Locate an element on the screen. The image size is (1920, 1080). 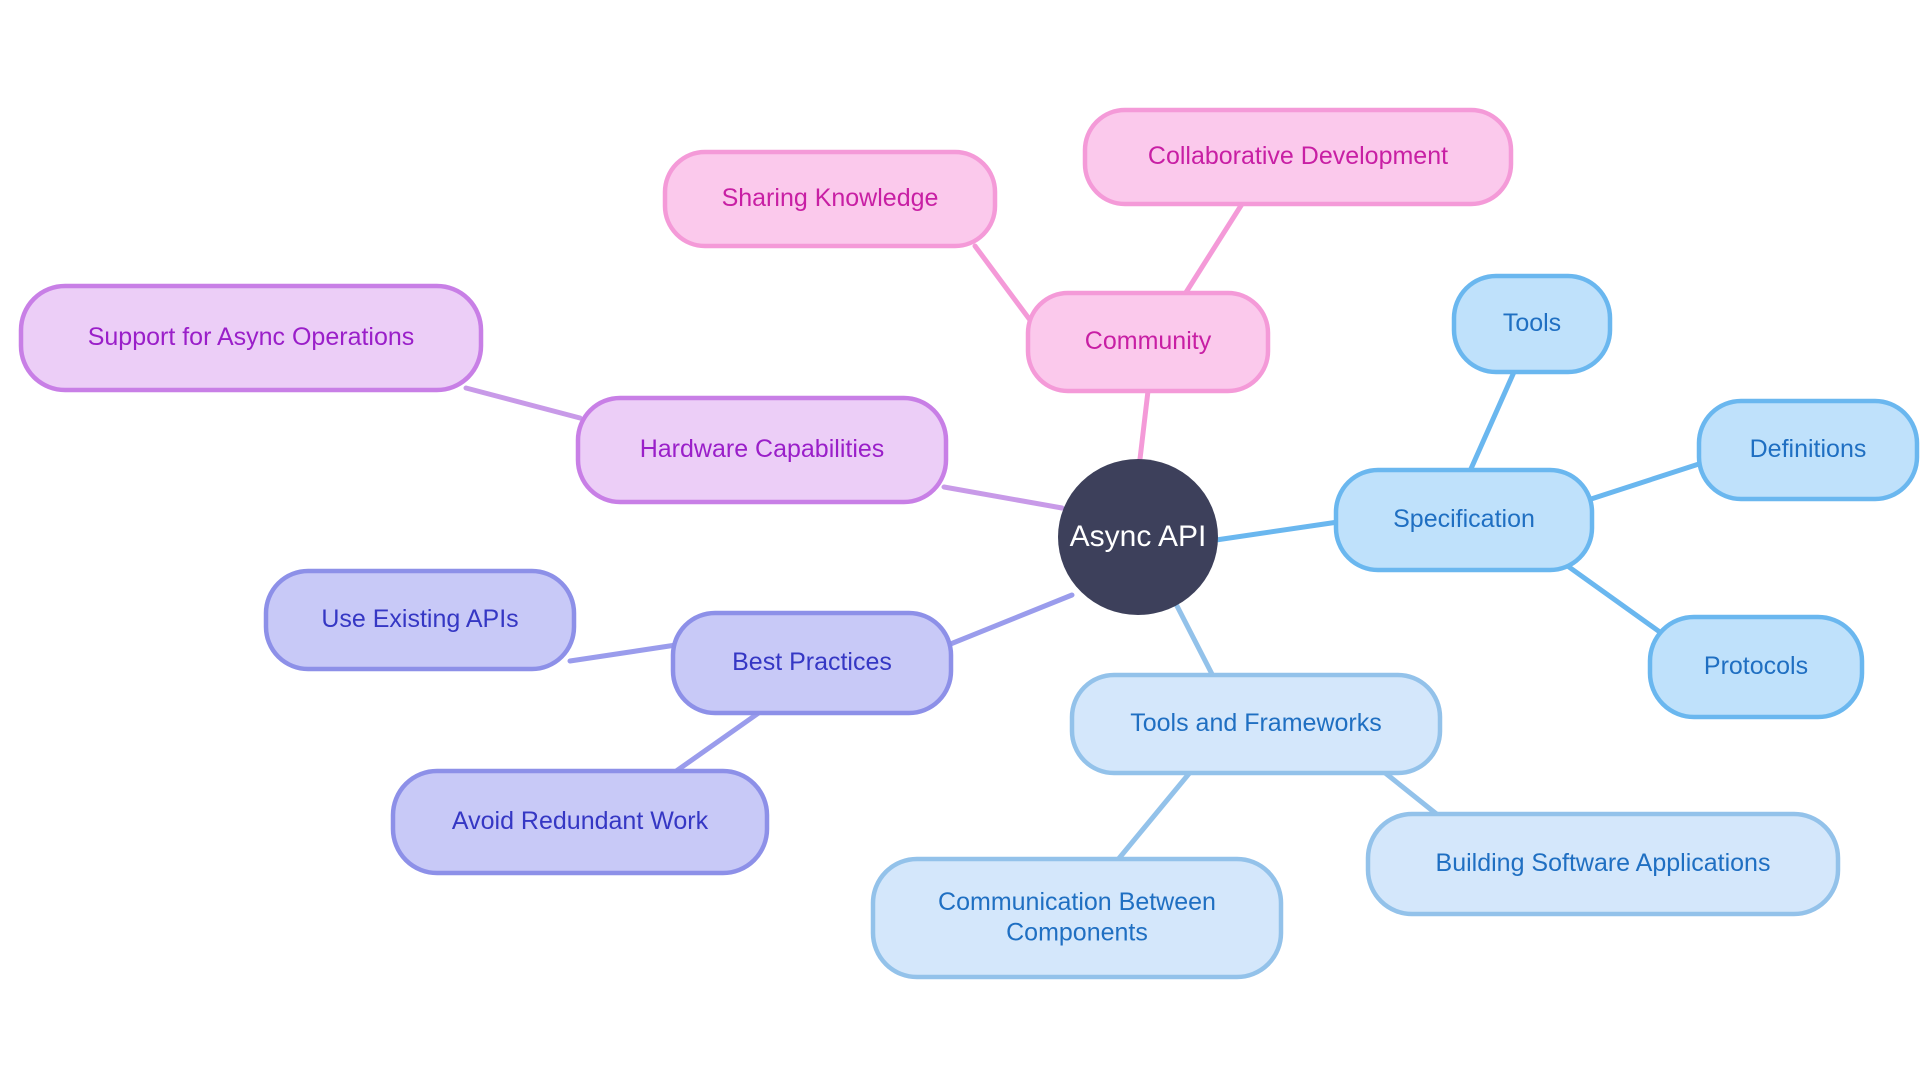
node-shape-communication-between-components is located at coordinates (1077, 918).